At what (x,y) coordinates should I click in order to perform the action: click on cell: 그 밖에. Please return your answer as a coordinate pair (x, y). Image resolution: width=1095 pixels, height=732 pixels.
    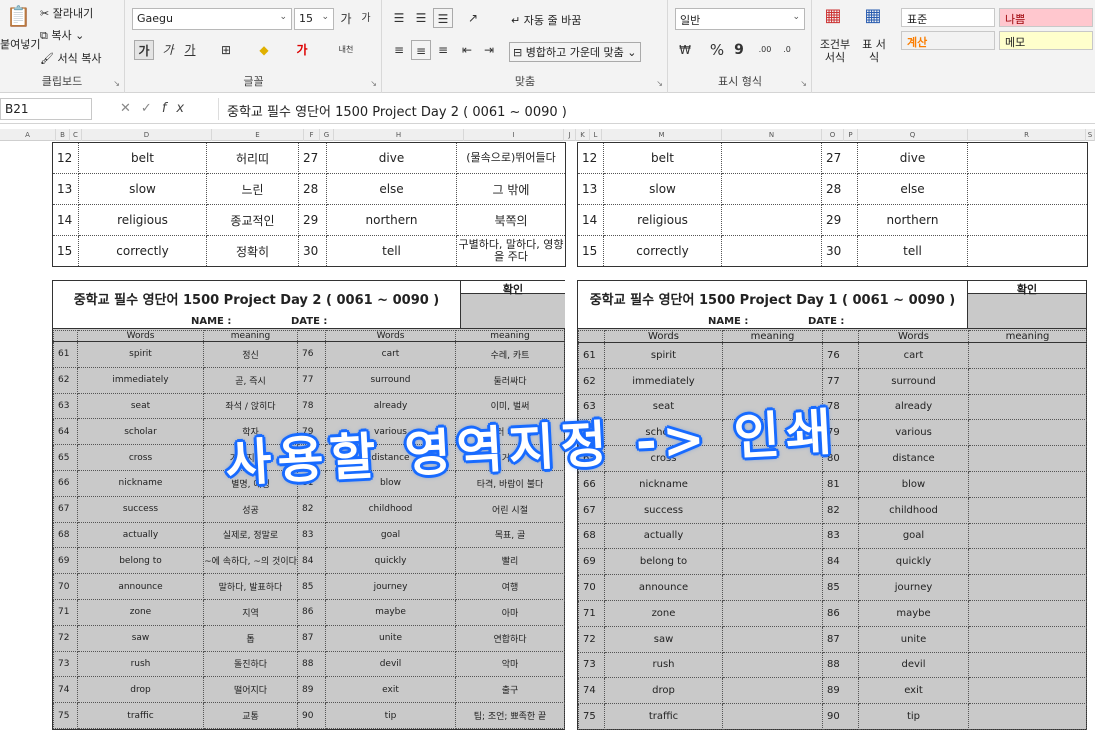
    Looking at the image, I should click on (511, 189).